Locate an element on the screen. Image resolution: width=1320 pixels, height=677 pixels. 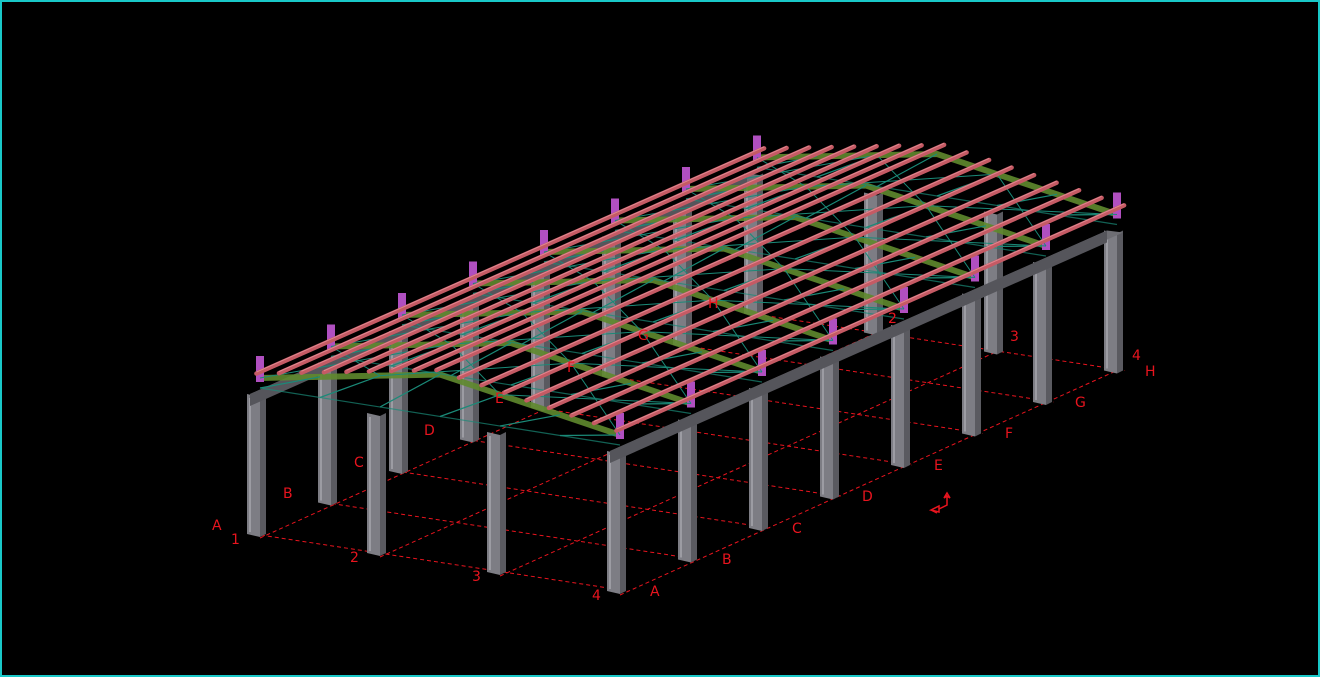
grid-label-C-left: C is located at coordinates (359, 463).